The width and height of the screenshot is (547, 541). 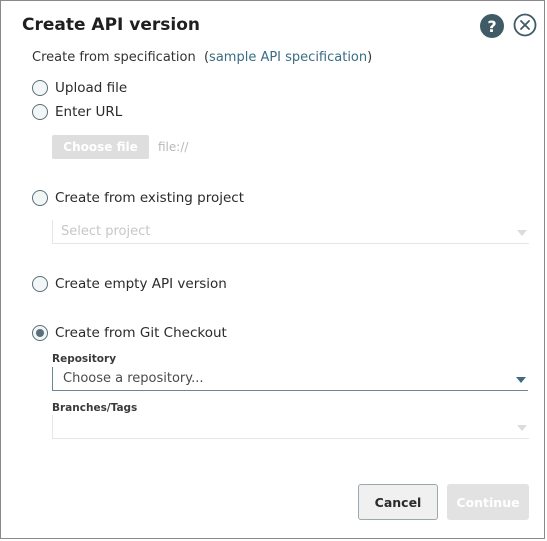 What do you see at coordinates (370, 57) in the screenshot?
I see `subtitle-paren-close: )` at bounding box center [370, 57].